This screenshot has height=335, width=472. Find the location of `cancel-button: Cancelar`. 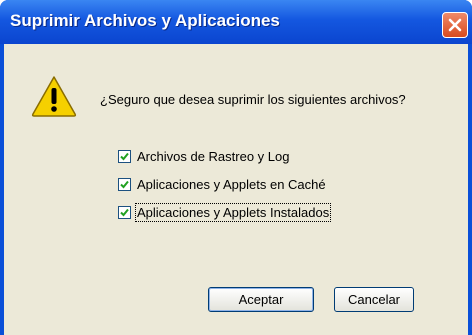

cancel-button: Cancelar is located at coordinates (374, 299).